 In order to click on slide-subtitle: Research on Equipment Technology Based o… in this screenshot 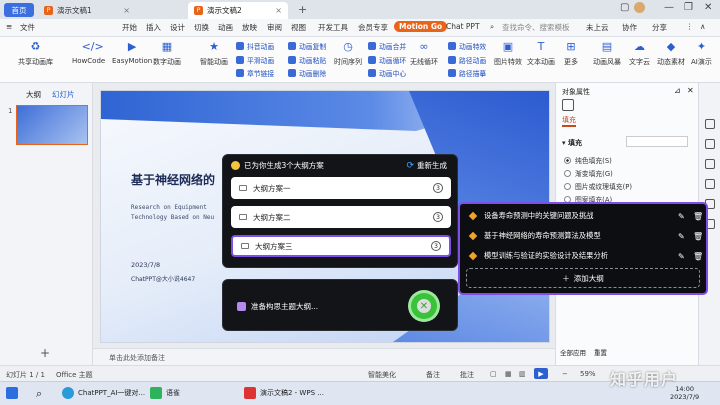, I will do `click(172, 213)`.